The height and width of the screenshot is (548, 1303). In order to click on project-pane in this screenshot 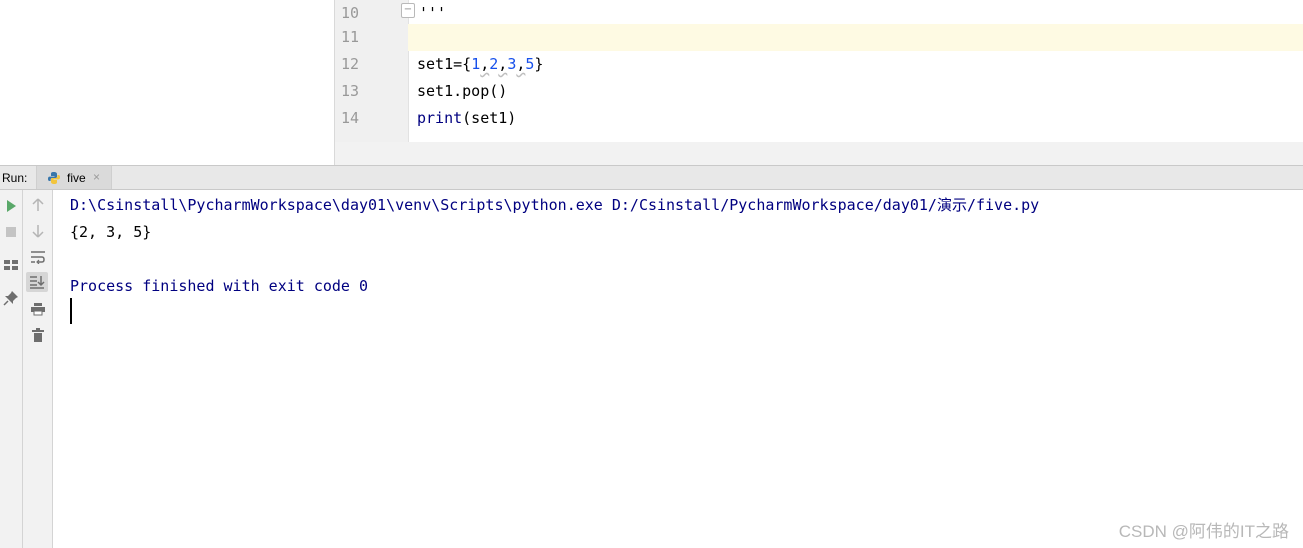, I will do `click(167, 82)`.